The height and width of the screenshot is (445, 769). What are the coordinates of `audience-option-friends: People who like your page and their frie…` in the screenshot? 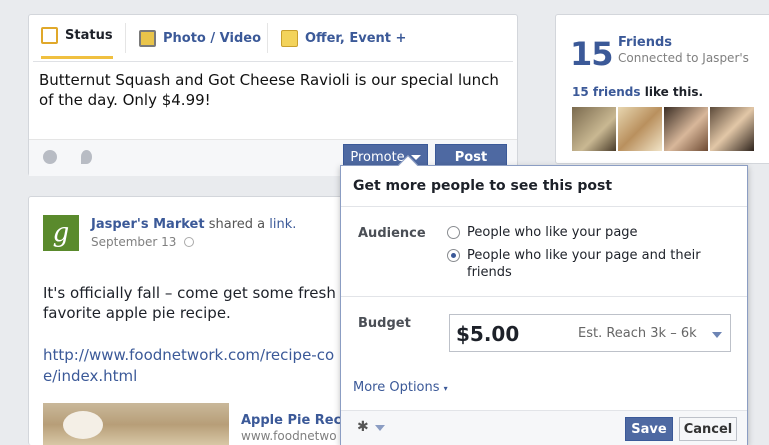 It's located at (592, 264).